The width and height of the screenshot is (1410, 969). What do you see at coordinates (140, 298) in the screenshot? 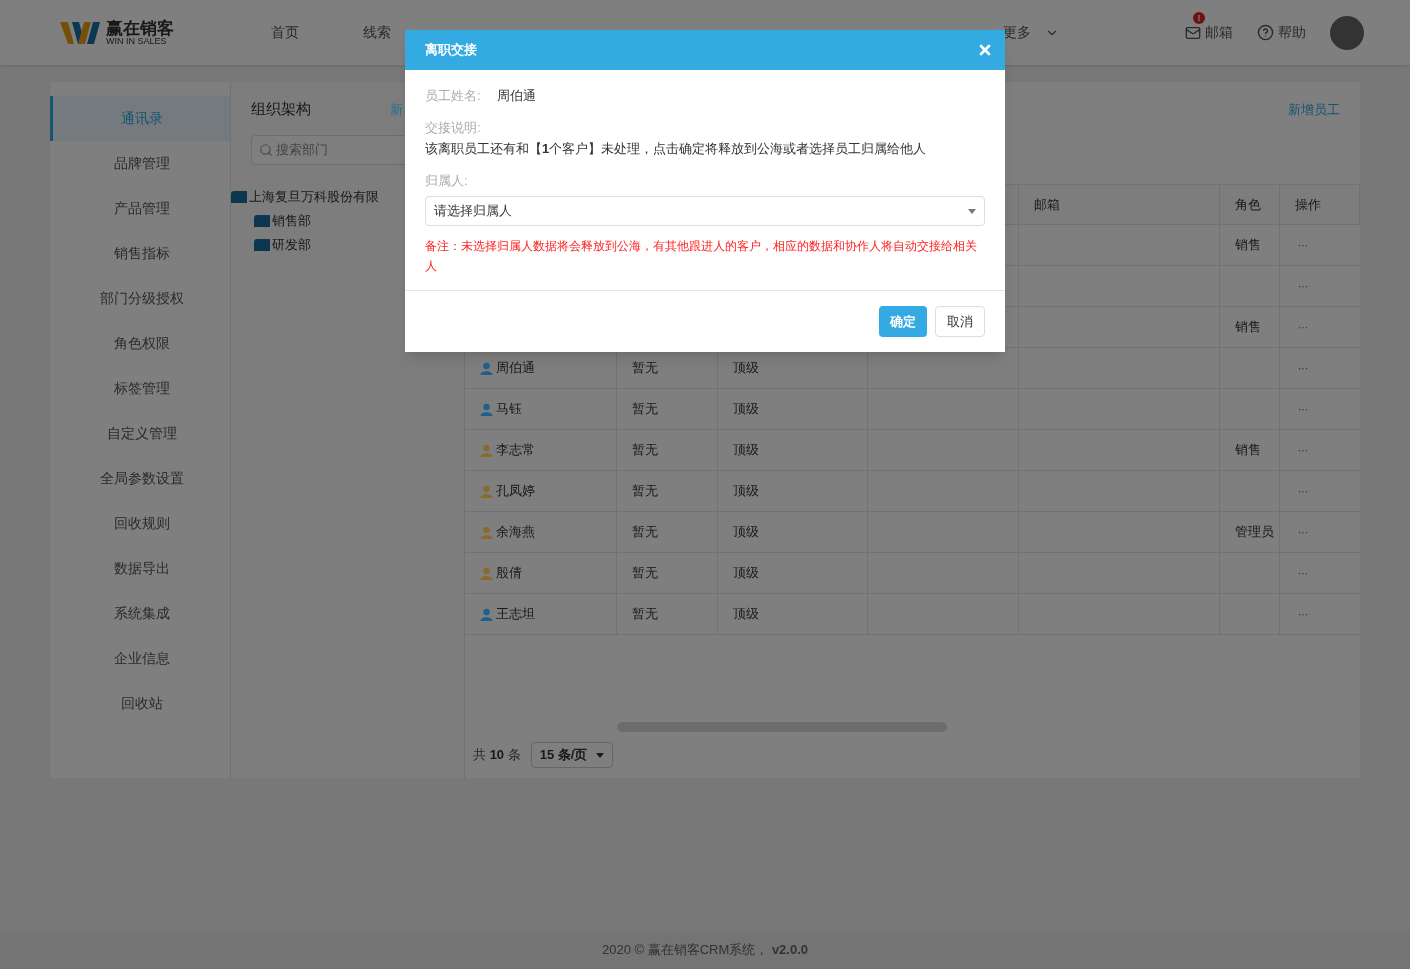
I see `sidebar-item: 部门分级授权` at bounding box center [140, 298].